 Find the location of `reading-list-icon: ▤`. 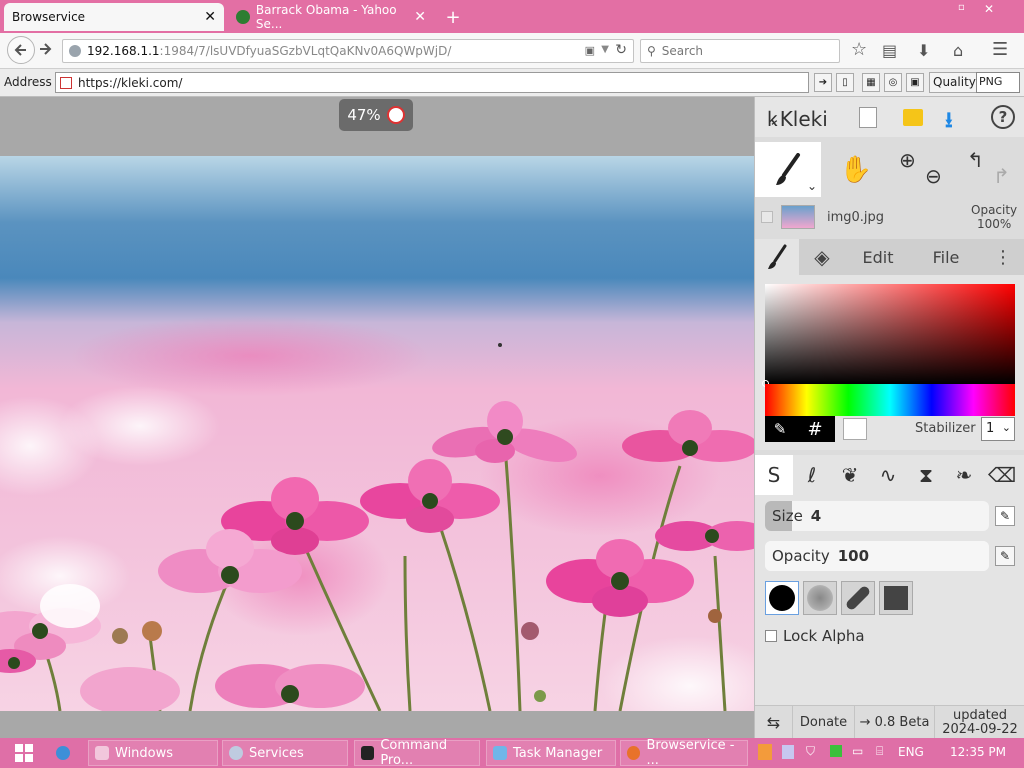

reading-list-icon: ▤ is located at coordinates (889, 50).